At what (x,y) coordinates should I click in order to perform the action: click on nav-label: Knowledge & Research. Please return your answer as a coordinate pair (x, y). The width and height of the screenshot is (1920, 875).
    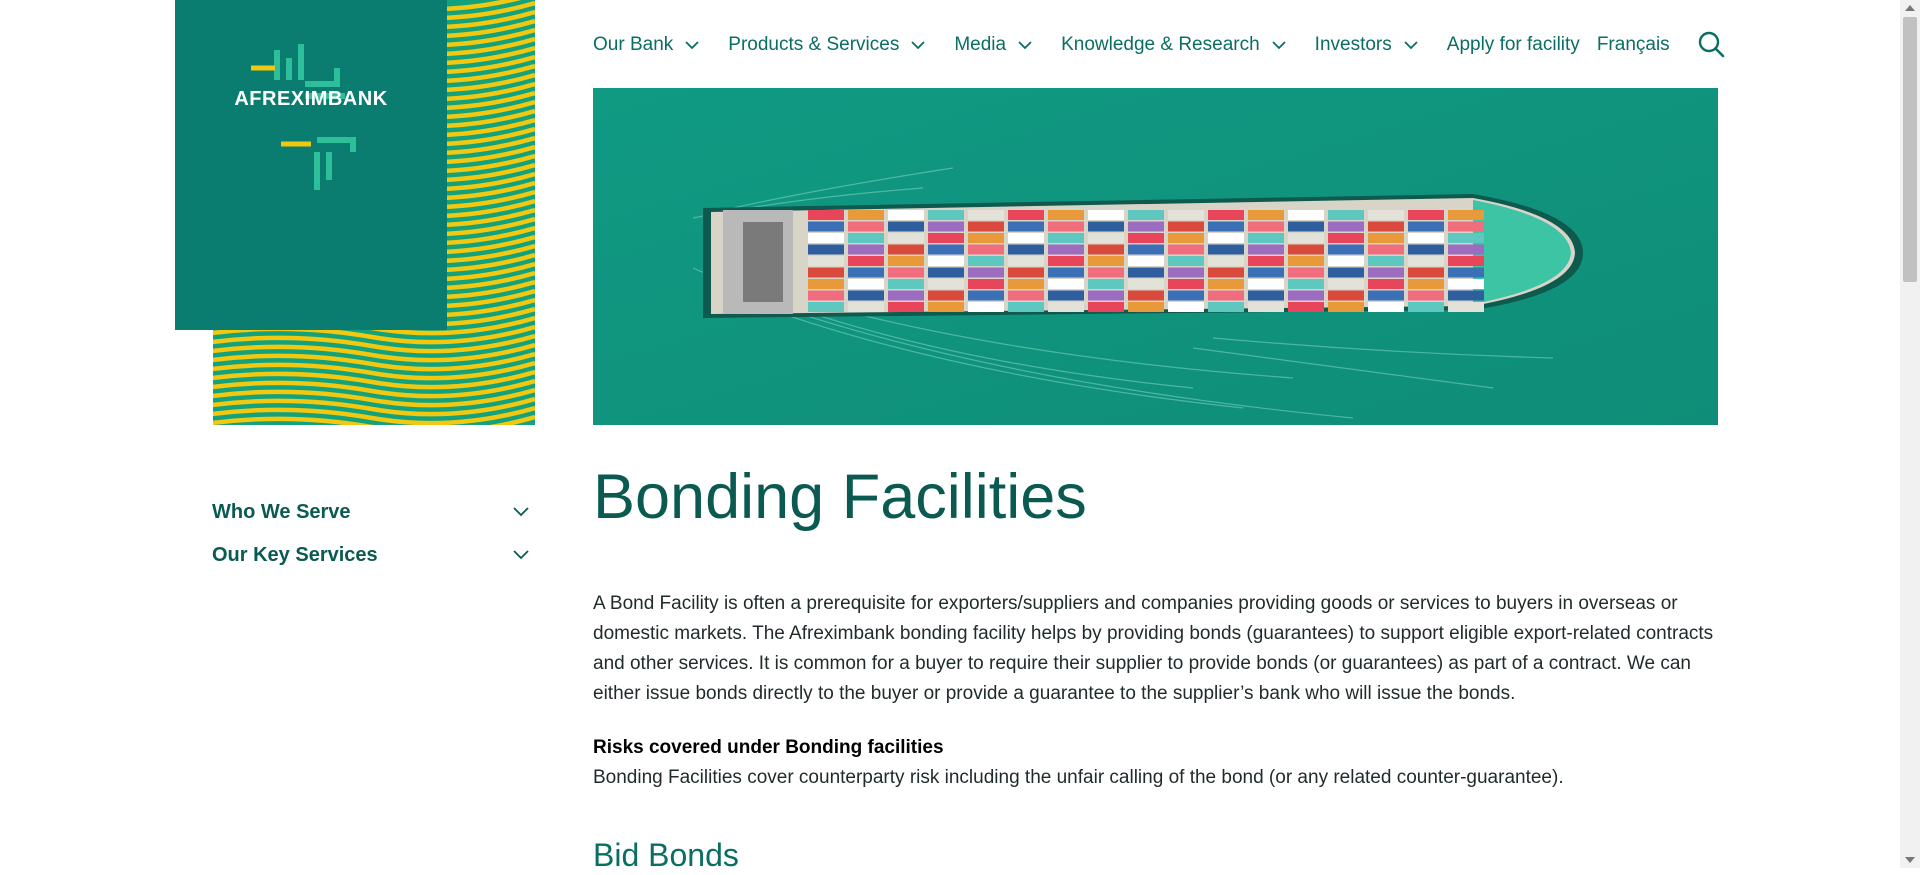
    Looking at the image, I should click on (1160, 44).